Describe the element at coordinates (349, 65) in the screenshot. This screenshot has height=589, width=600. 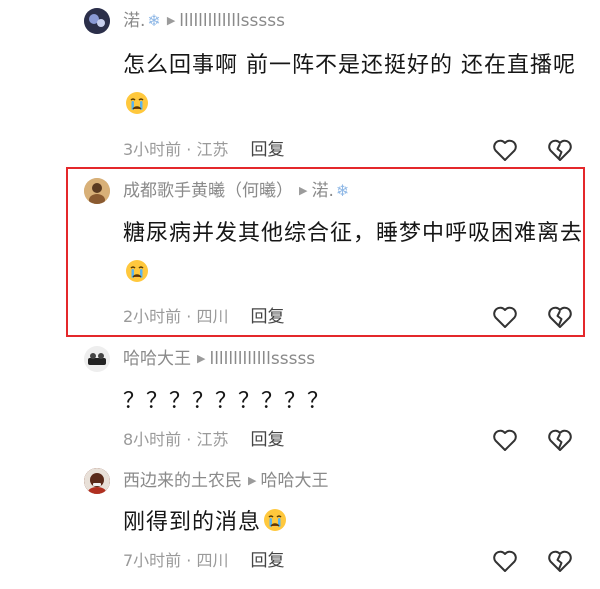
I see `comment-text: 怎么回事啊 前一阵不是还挺好的 还在直播呢` at that location.